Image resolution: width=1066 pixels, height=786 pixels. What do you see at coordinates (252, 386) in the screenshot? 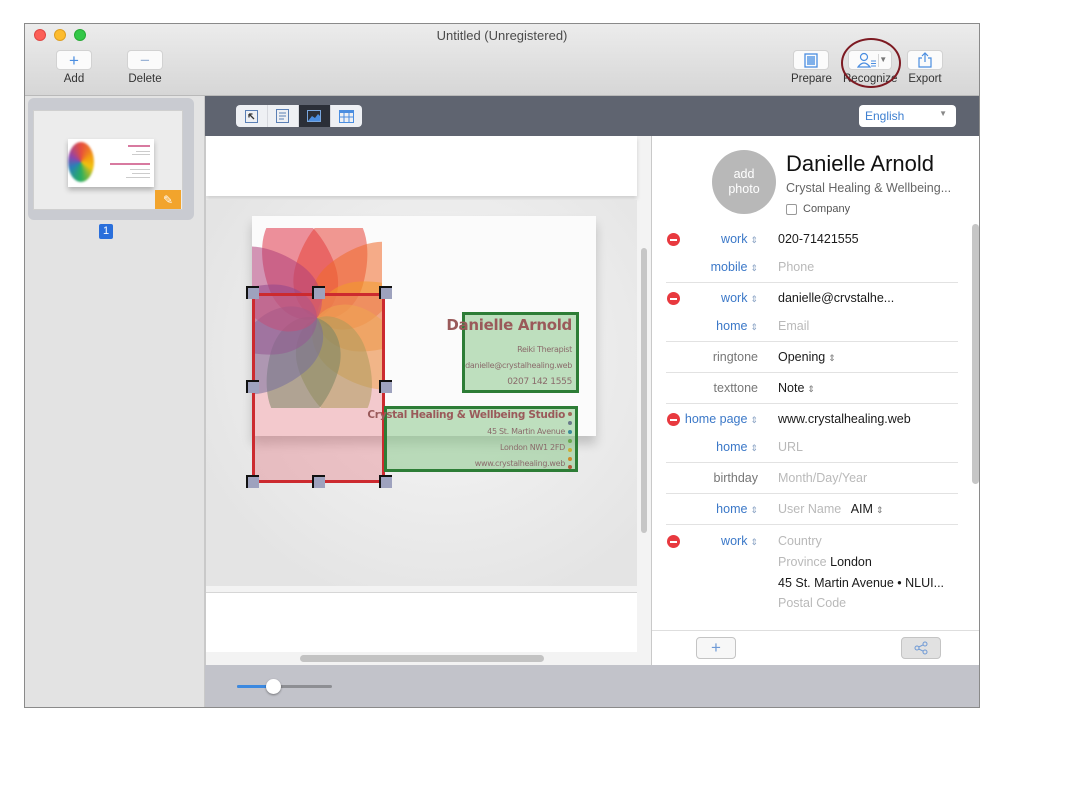
I see `resize-handle-left` at bounding box center [252, 386].